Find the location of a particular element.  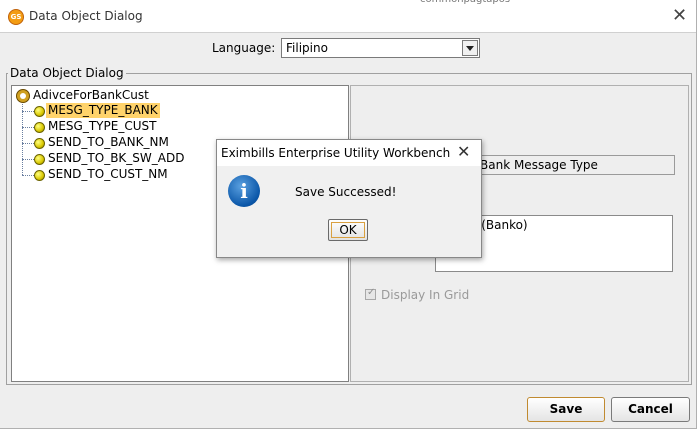

cancel-button: Cancel is located at coordinates (650, 409).